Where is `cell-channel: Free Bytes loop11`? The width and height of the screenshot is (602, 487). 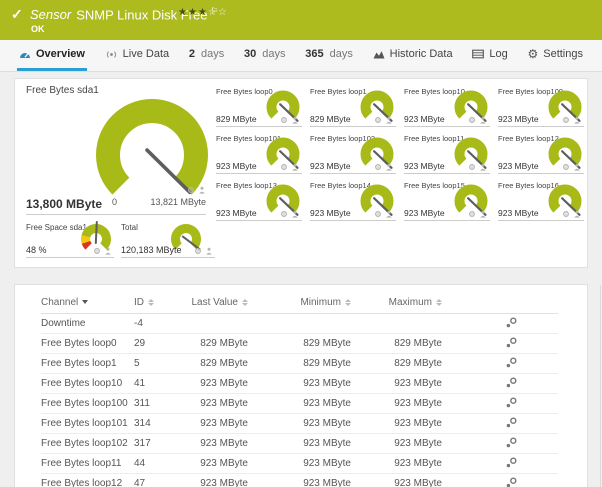 cell-channel: Free Bytes loop11 is located at coordinates (87, 463).